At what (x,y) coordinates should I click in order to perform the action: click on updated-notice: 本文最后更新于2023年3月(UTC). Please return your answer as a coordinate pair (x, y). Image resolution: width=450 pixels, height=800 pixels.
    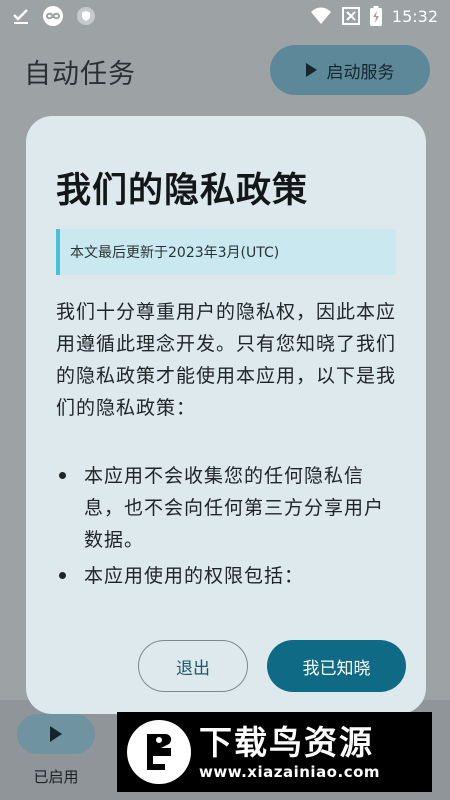
    Looking at the image, I should click on (226, 252).